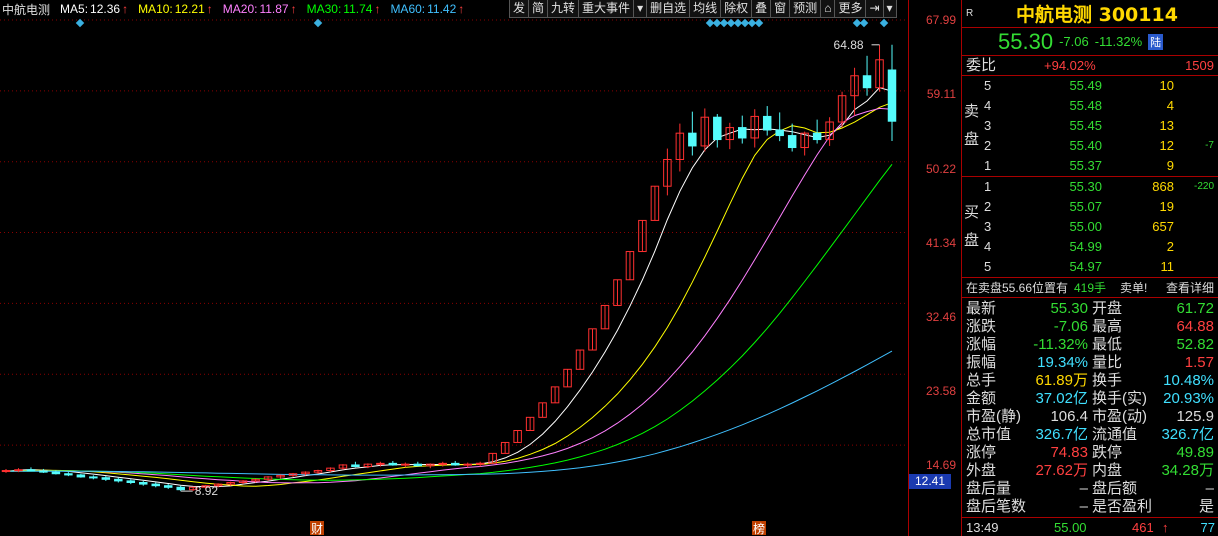  What do you see at coordinates (874, 9) in the screenshot?
I see `toolbar-jump-end-icon: ⇥` at bounding box center [874, 9].